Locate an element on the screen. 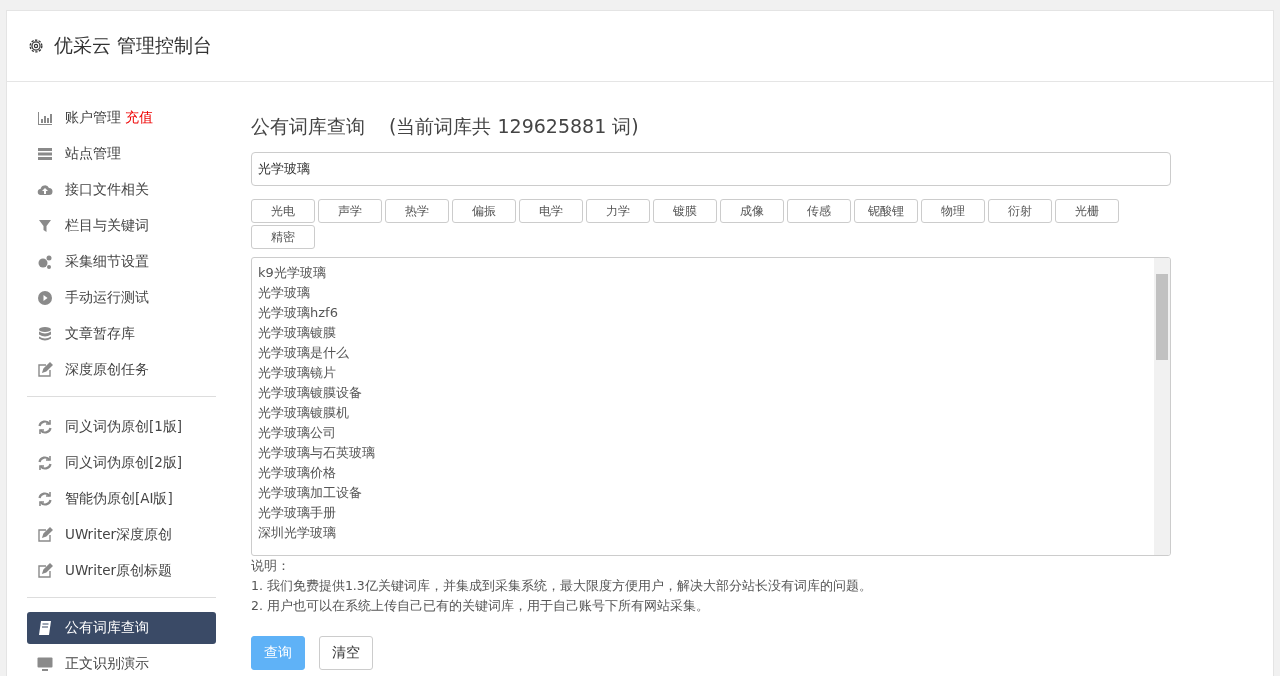  sidebar-item: 文章暂存库 is located at coordinates (121, 334).